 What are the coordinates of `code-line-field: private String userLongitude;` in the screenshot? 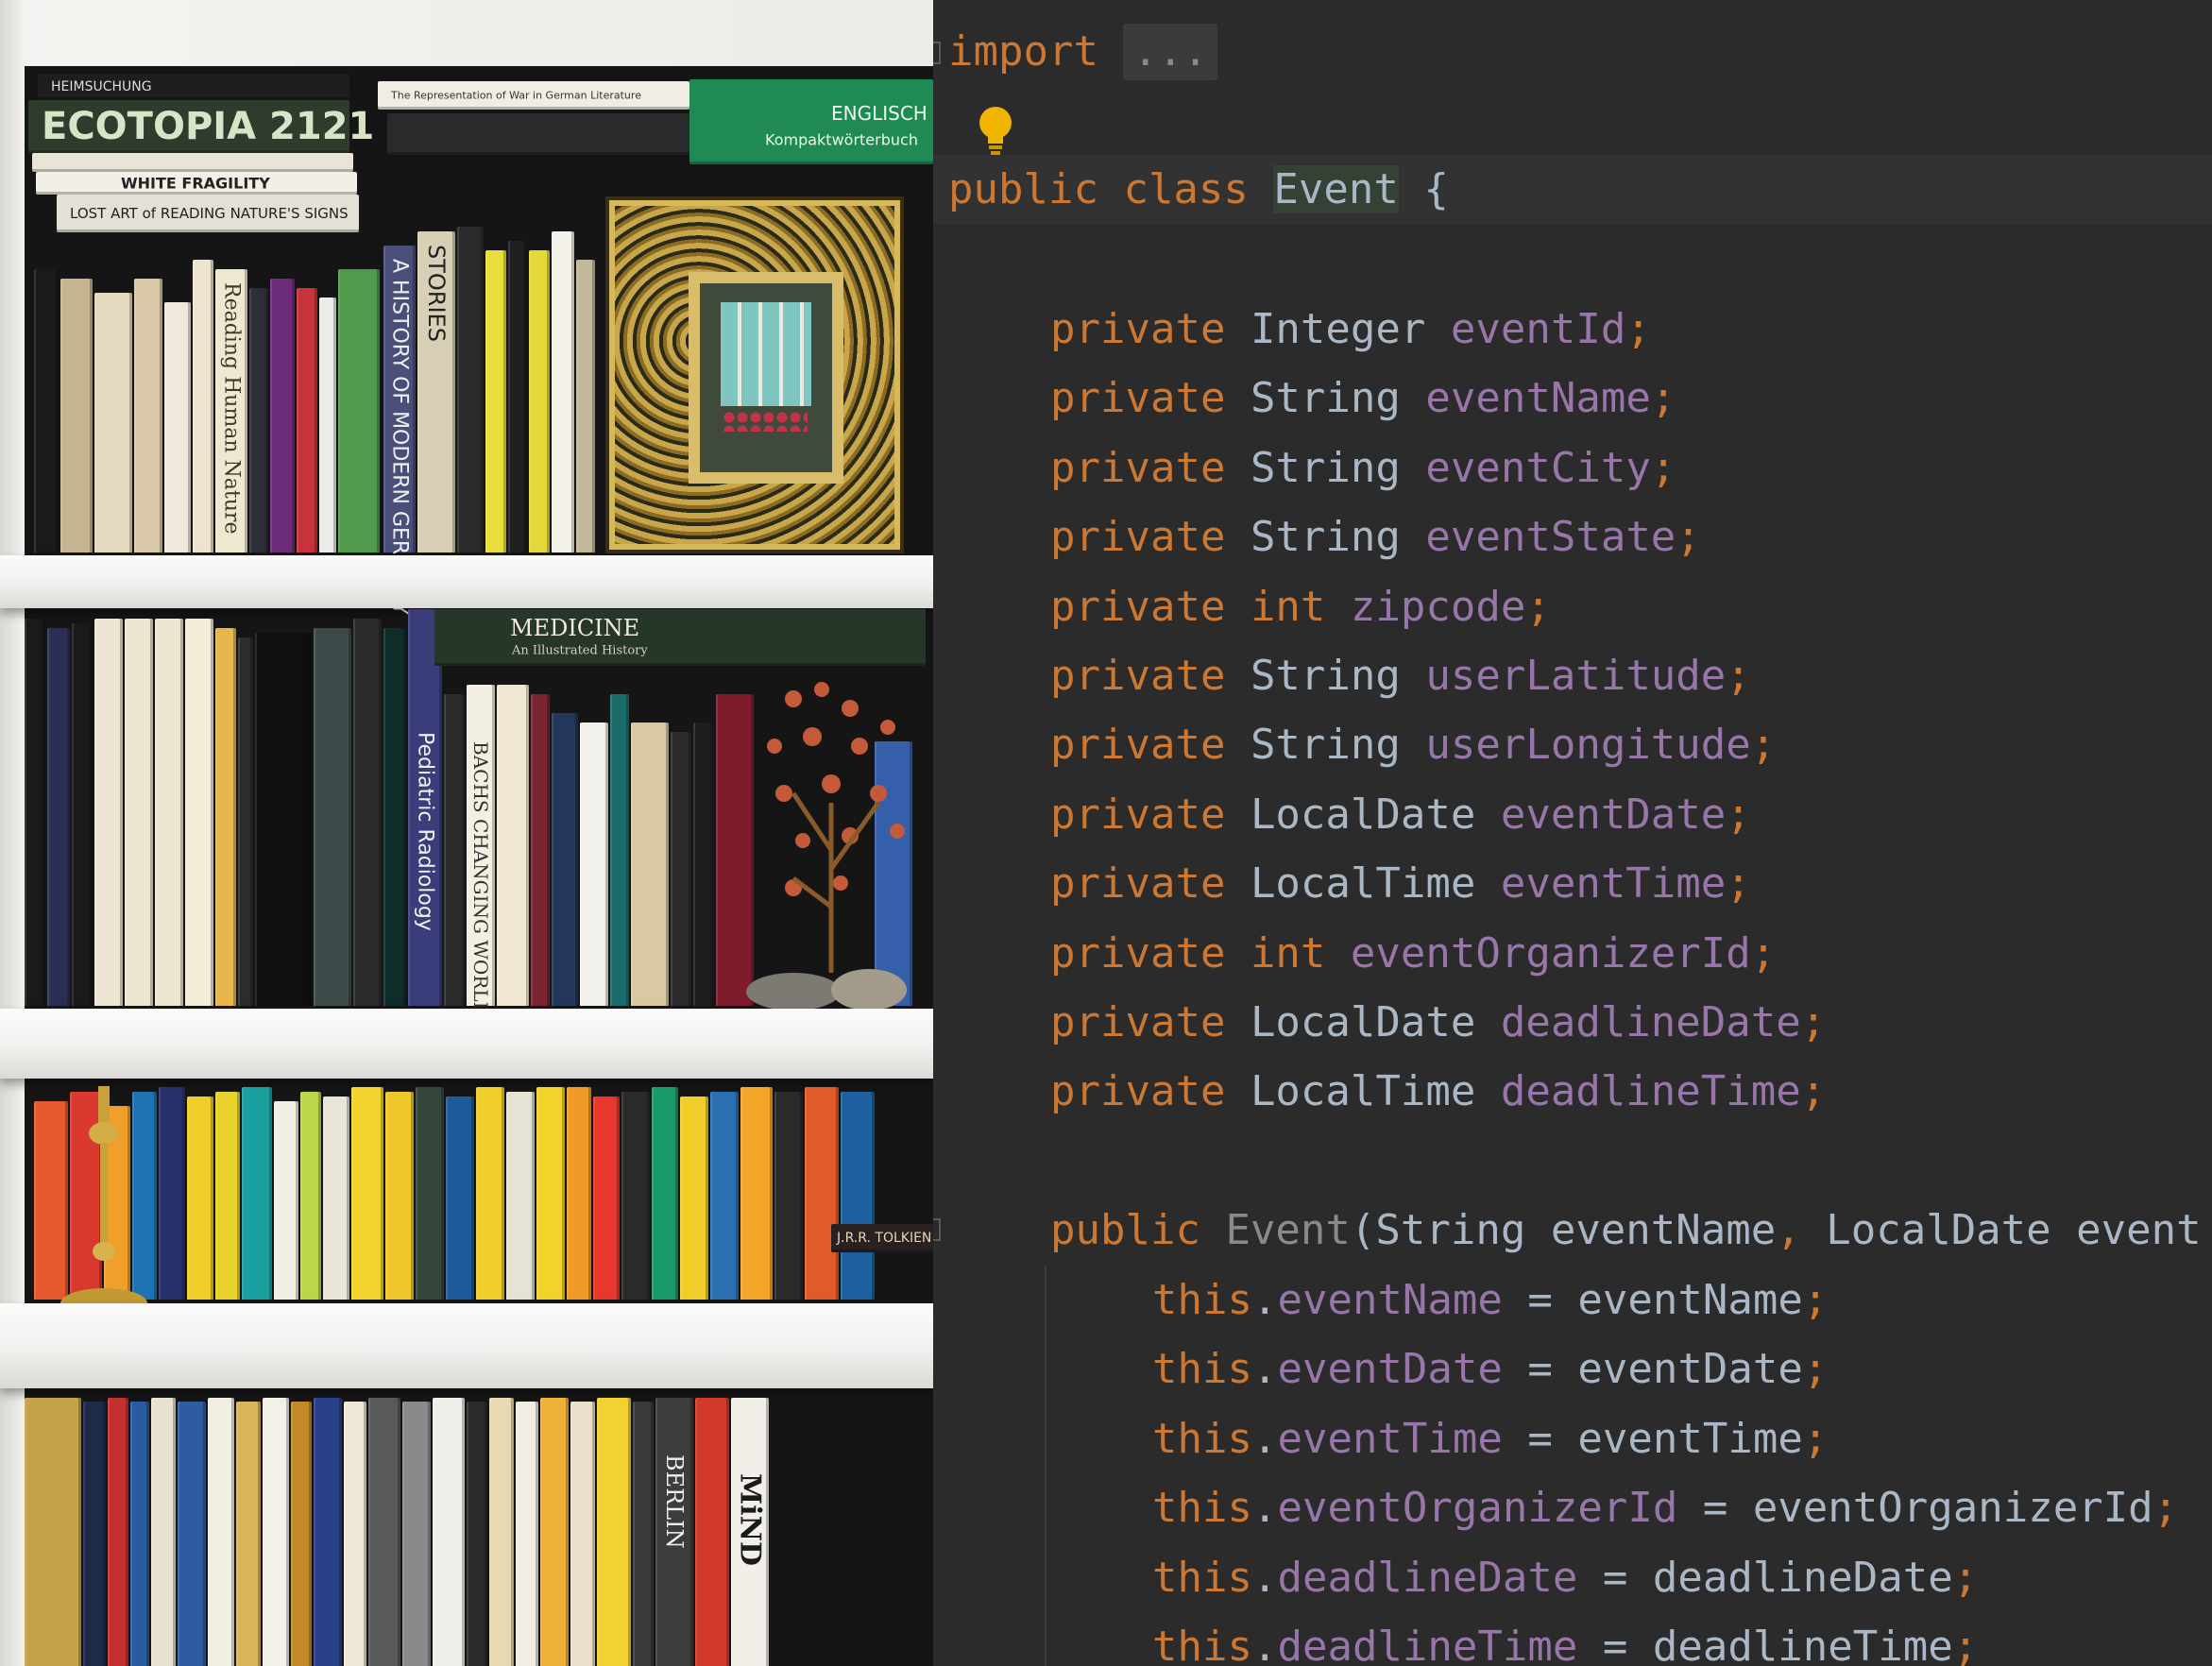 It's located at (1413, 745).